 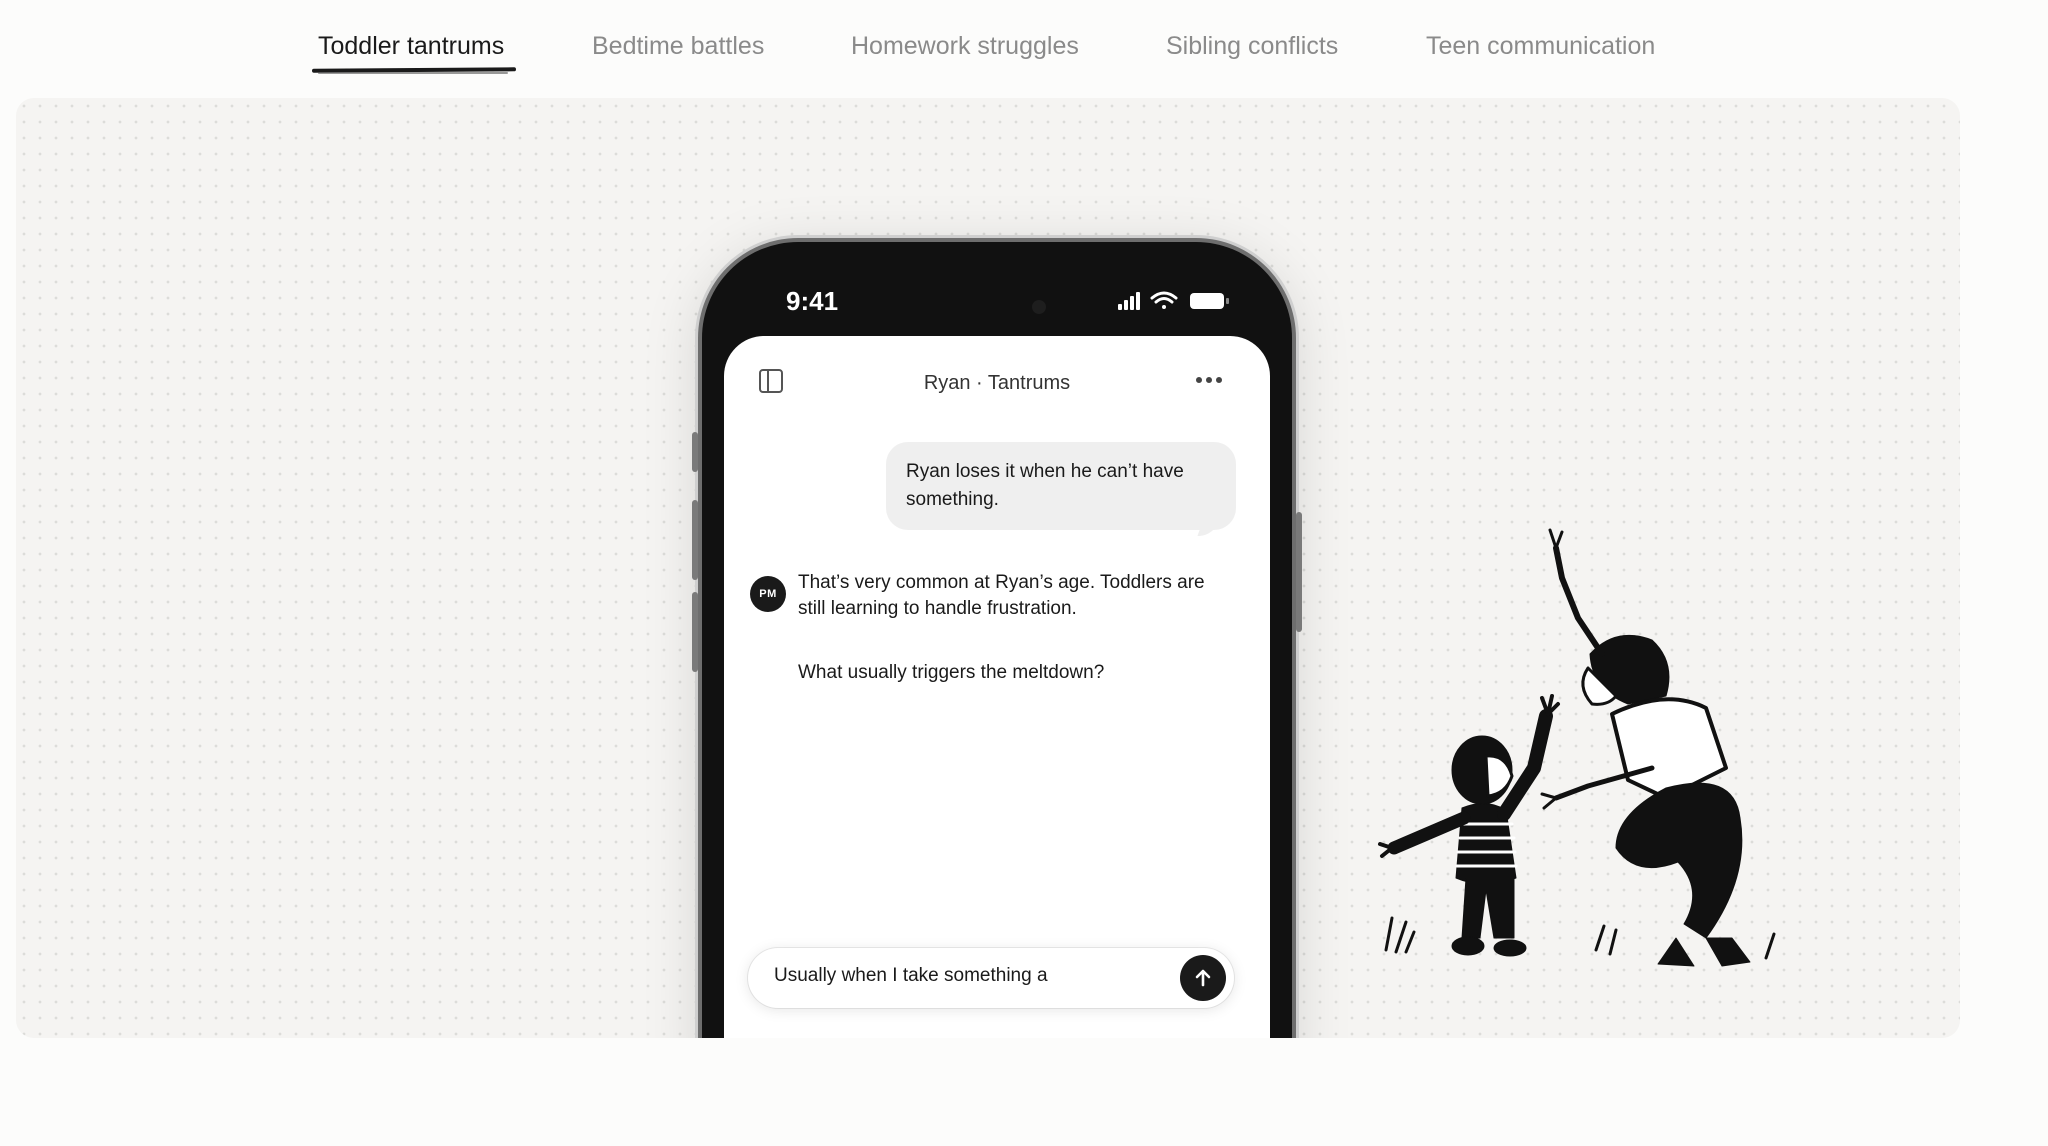 I want to click on tab-toddler-tantrums: Toddler tantrums, so click(x=411, y=46).